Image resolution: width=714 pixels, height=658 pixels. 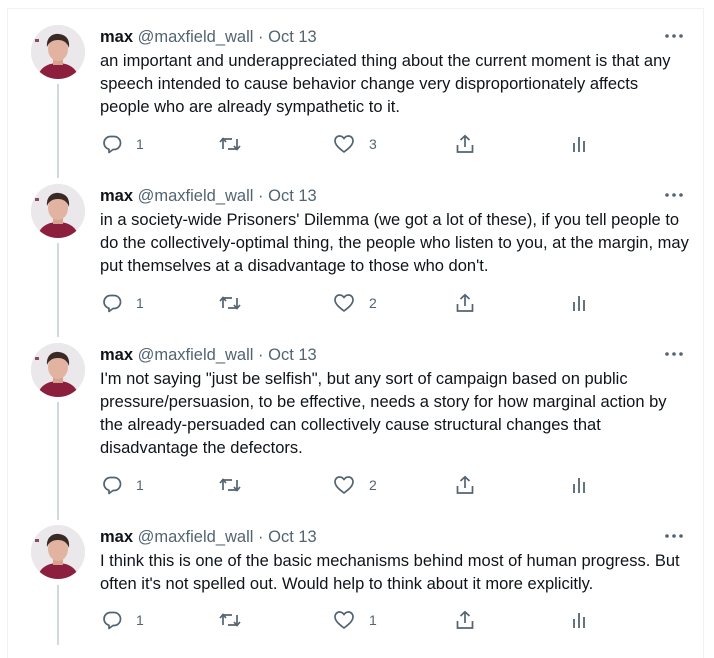 I want to click on like-count: 1, so click(x=373, y=620).